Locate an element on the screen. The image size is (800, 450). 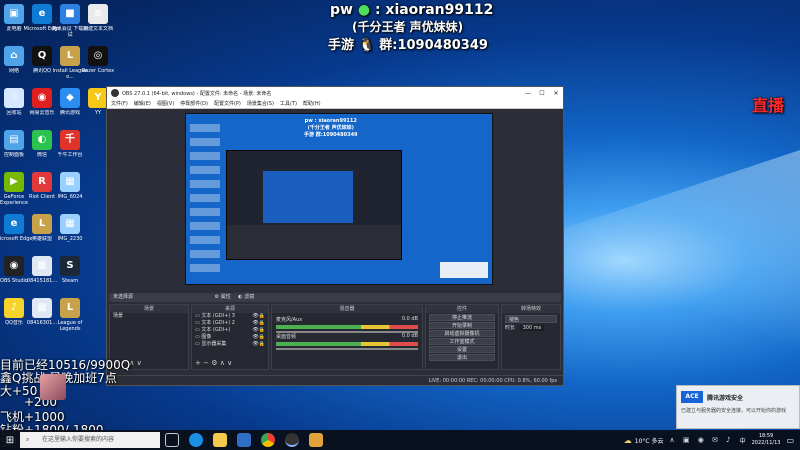
properties-button: 属性 is located at coordinates (226, 297).